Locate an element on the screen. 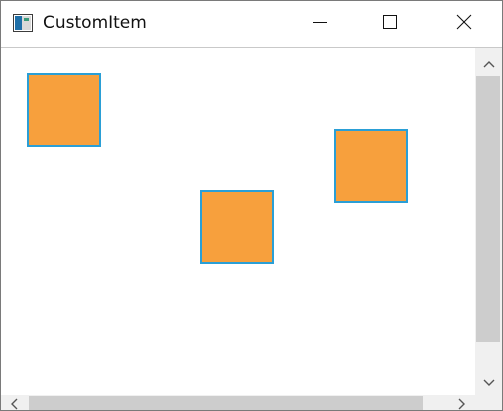  maximize-icon is located at coordinates (390, 24).